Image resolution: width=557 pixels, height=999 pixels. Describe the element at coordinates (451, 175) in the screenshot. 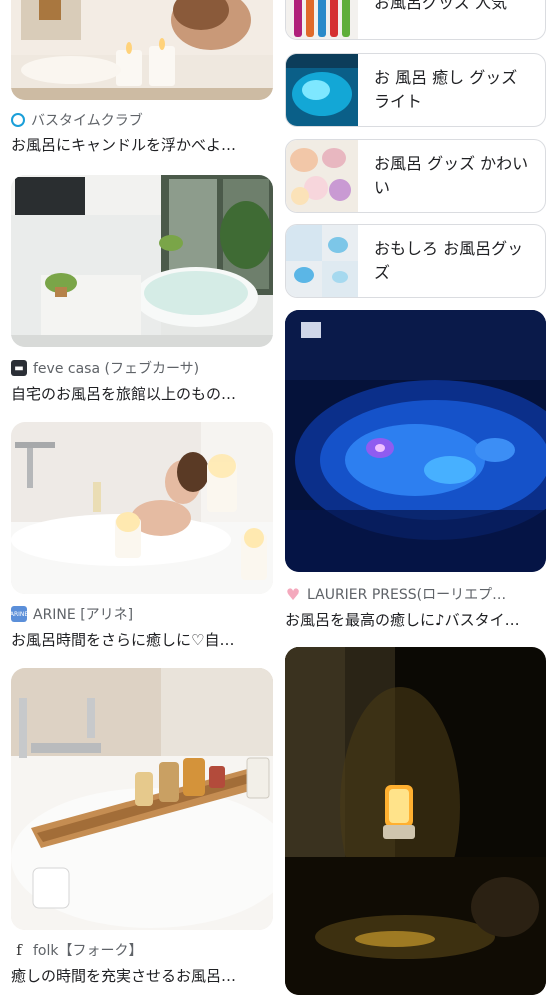

I see `chip-label: お風呂 グッズ かわいい` at that location.